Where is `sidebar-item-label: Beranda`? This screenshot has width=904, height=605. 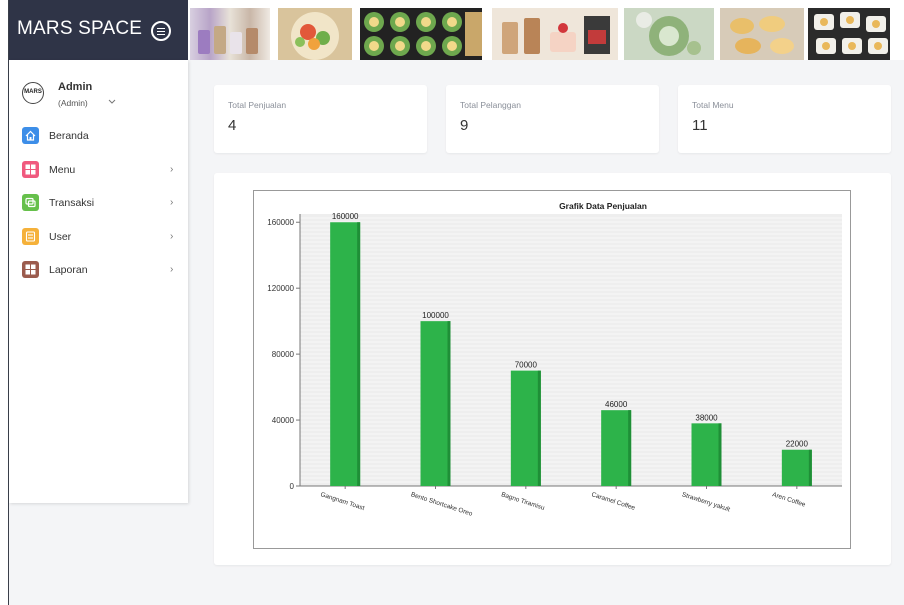 sidebar-item-label: Beranda is located at coordinates (69, 136).